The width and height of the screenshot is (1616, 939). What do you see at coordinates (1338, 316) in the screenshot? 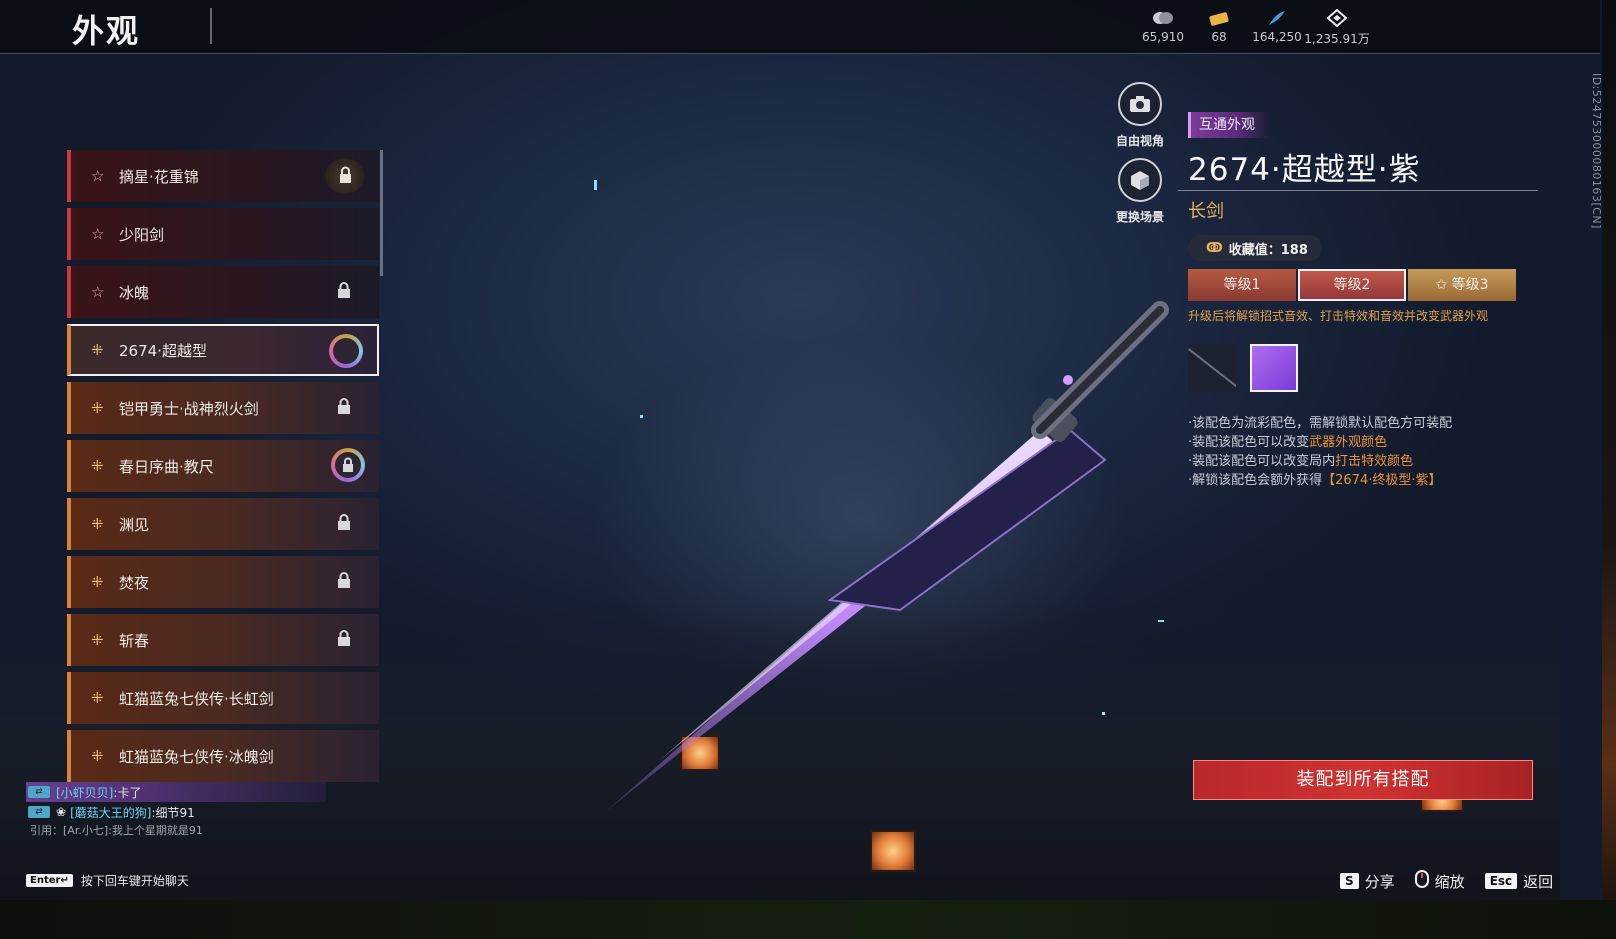
I see `level-note: 升级后将解锁招式音效、打击特效和音效并改变武器外观` at bounding box center [1338, 316].